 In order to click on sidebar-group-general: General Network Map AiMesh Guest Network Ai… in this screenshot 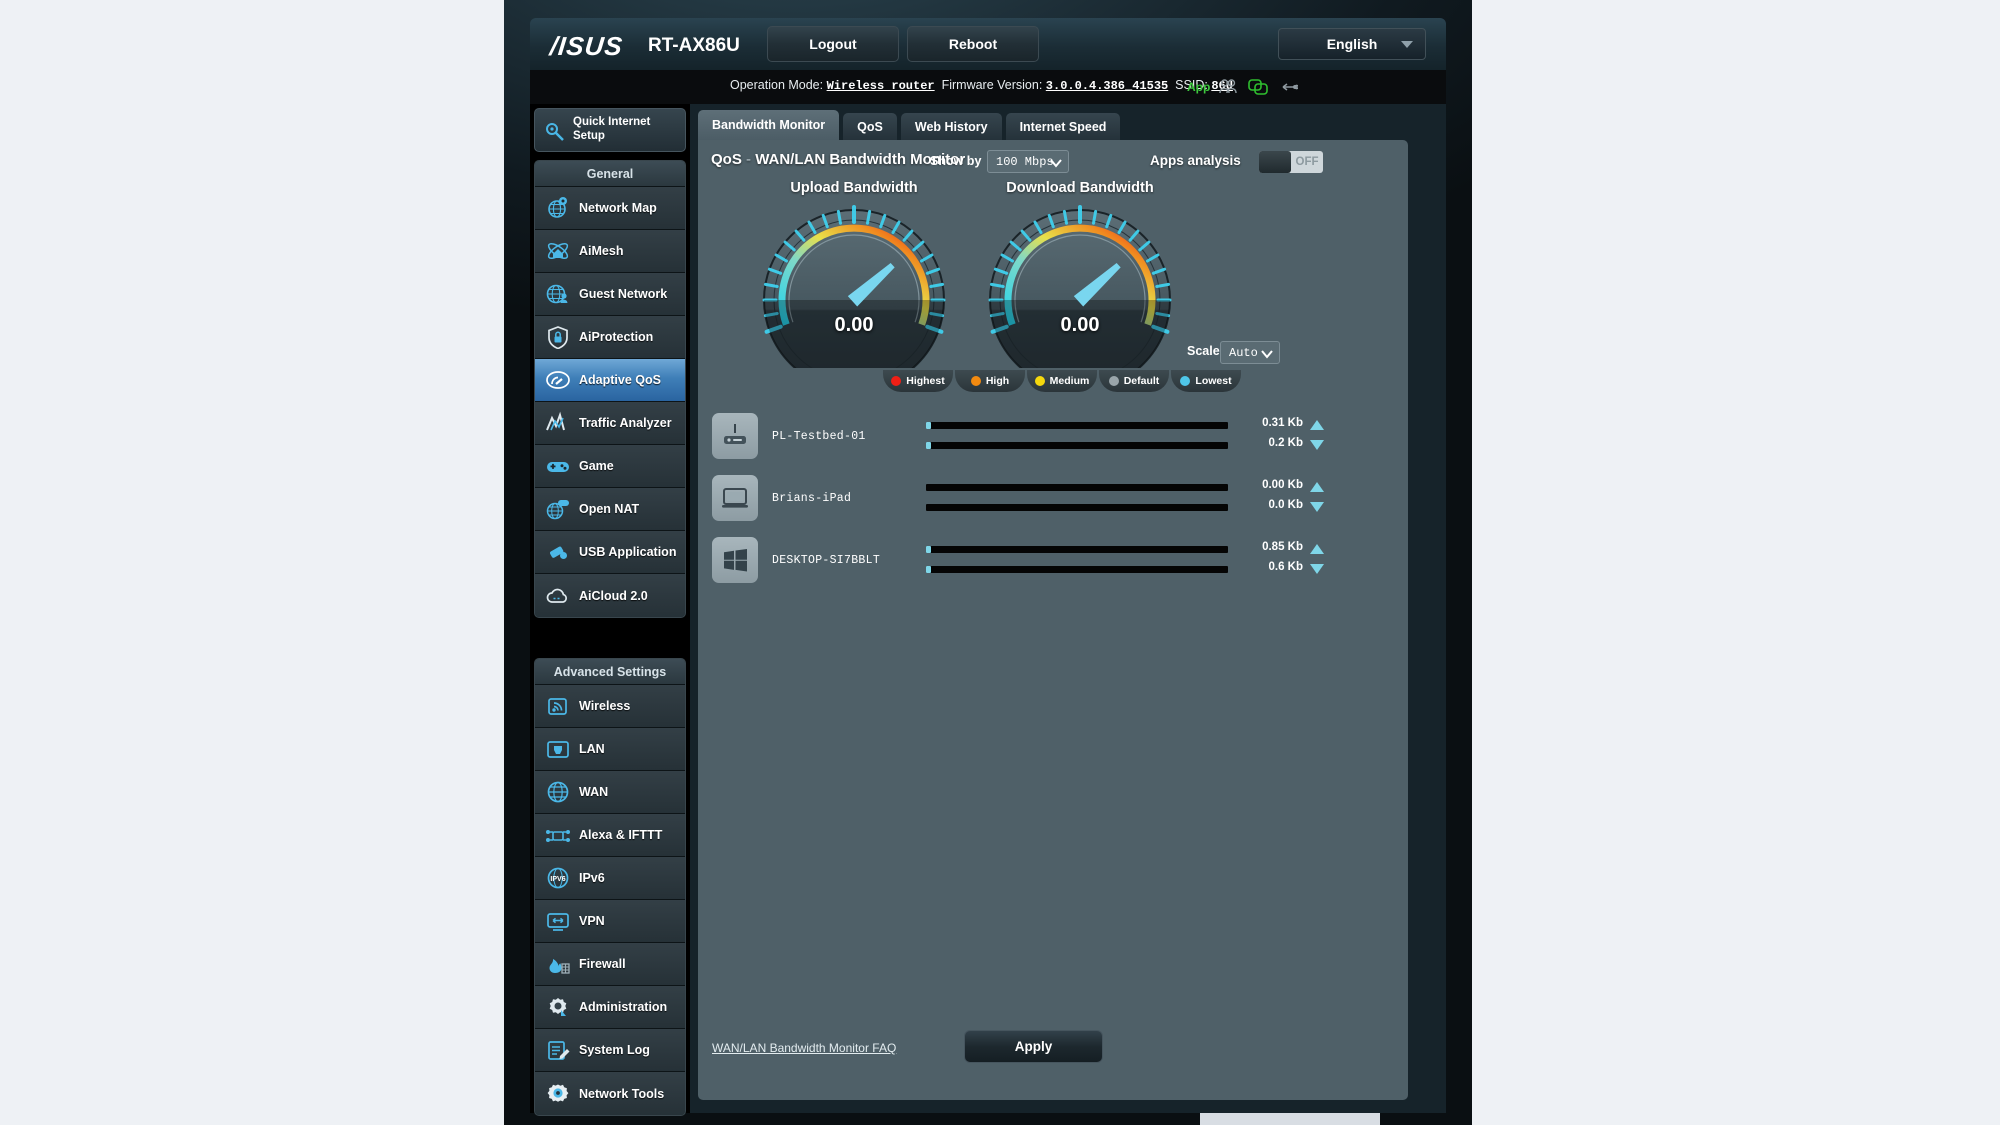, I will do `click(610, 389)`.